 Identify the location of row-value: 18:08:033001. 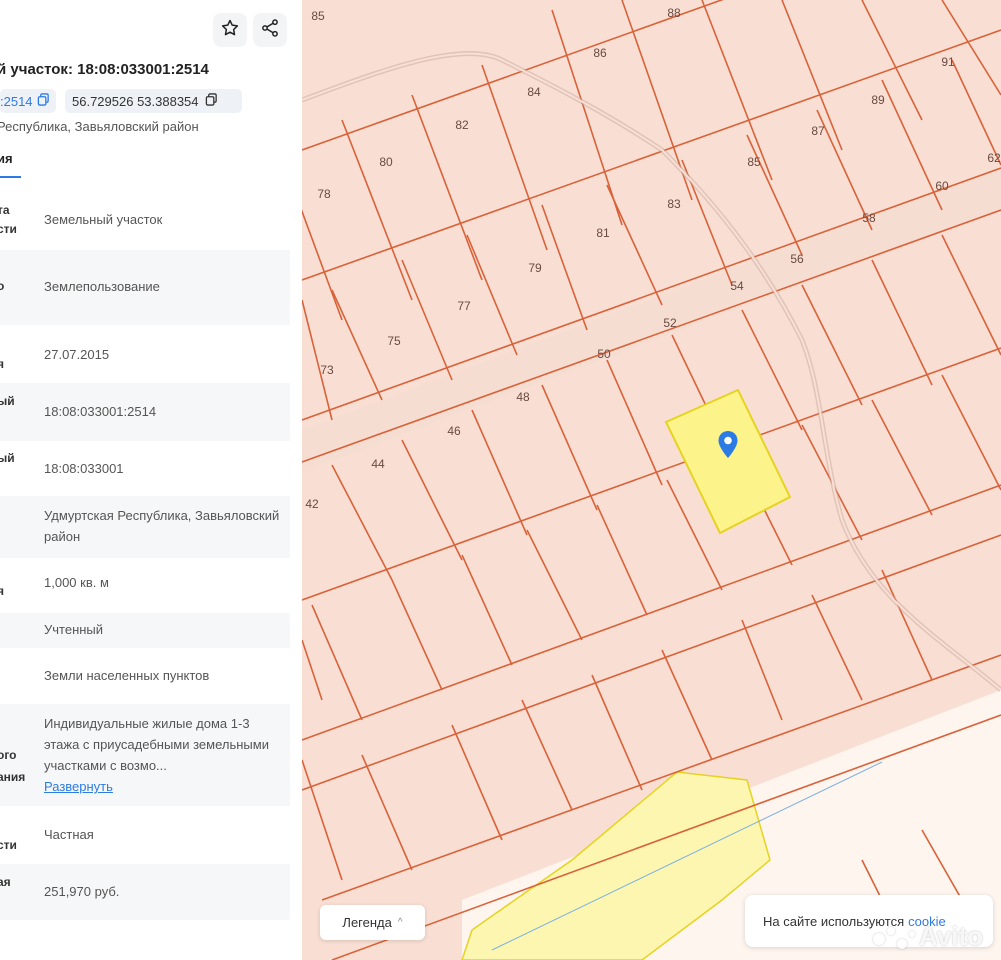
(84, 468).